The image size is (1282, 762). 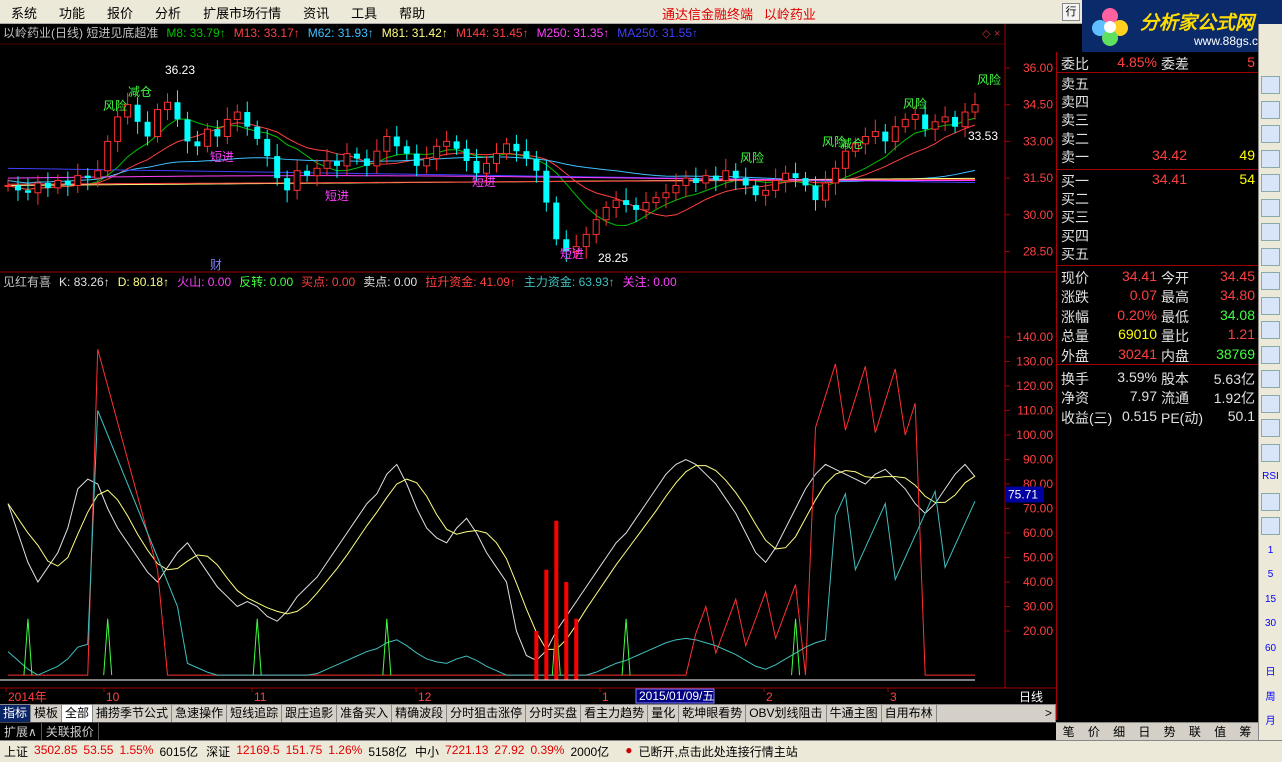 I want to click on main-title-item: M62: 31.93↑, so click(x=341, y=33).